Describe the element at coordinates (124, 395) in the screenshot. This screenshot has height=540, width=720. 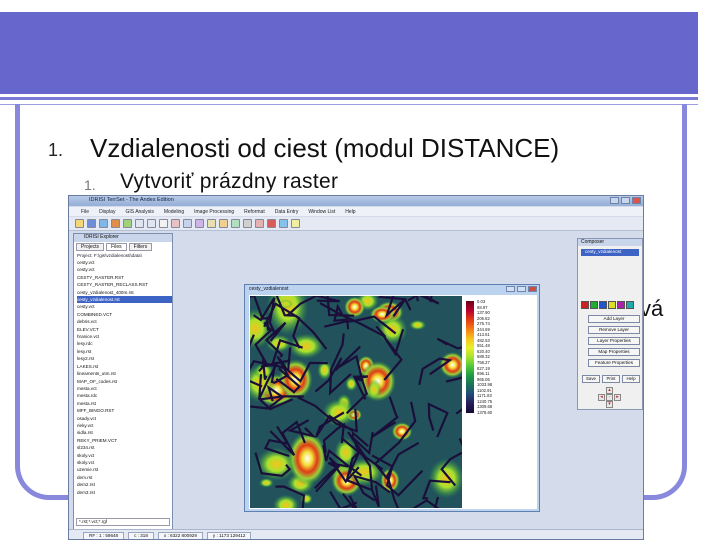
I see `file-list-item: mesta.rdc` at that location.